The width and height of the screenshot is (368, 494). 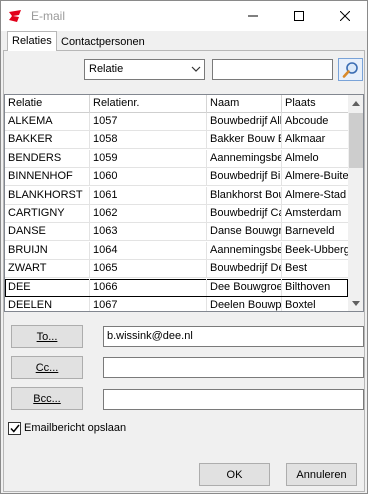 I want to click on scroll-up-icon, so click(x=356, y=103).